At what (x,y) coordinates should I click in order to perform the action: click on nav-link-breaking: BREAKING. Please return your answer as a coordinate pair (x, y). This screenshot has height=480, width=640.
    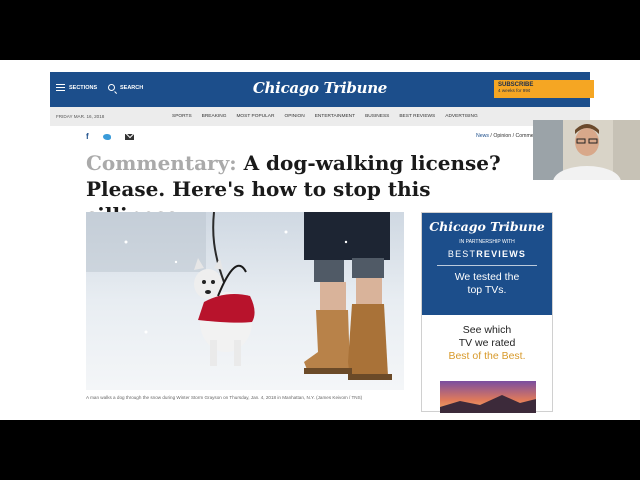
    Looking at the image, I should click on (214, 116).